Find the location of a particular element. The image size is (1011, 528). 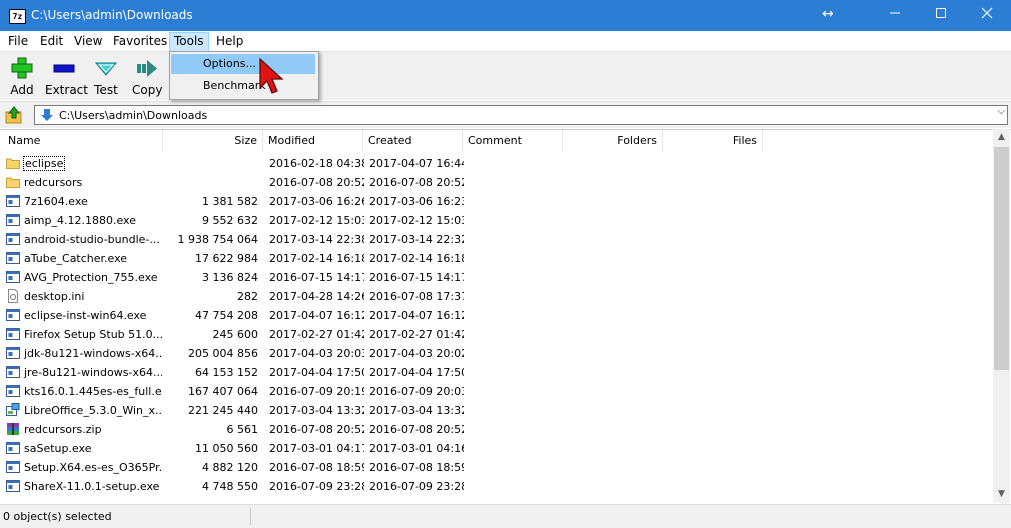

file-name-text: 7z1604.exe is located at coordinates (56, 201).